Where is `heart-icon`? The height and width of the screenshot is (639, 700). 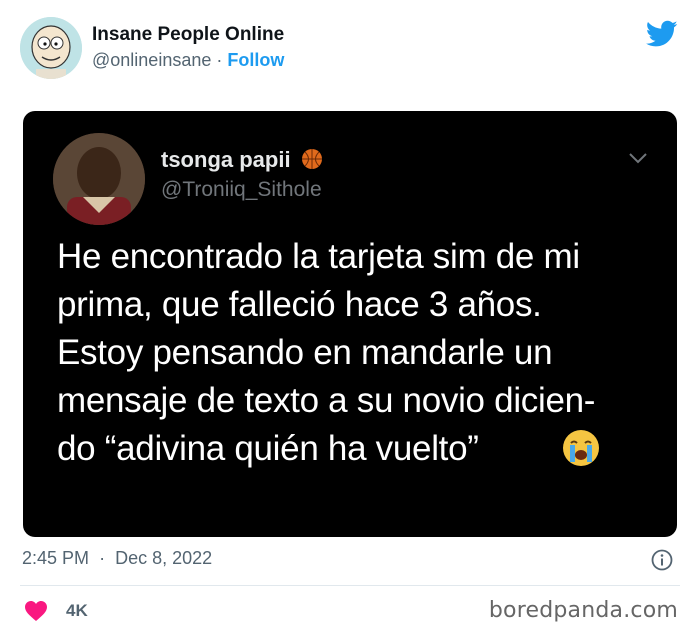 heart-icon is located at coordinates (36, 611).